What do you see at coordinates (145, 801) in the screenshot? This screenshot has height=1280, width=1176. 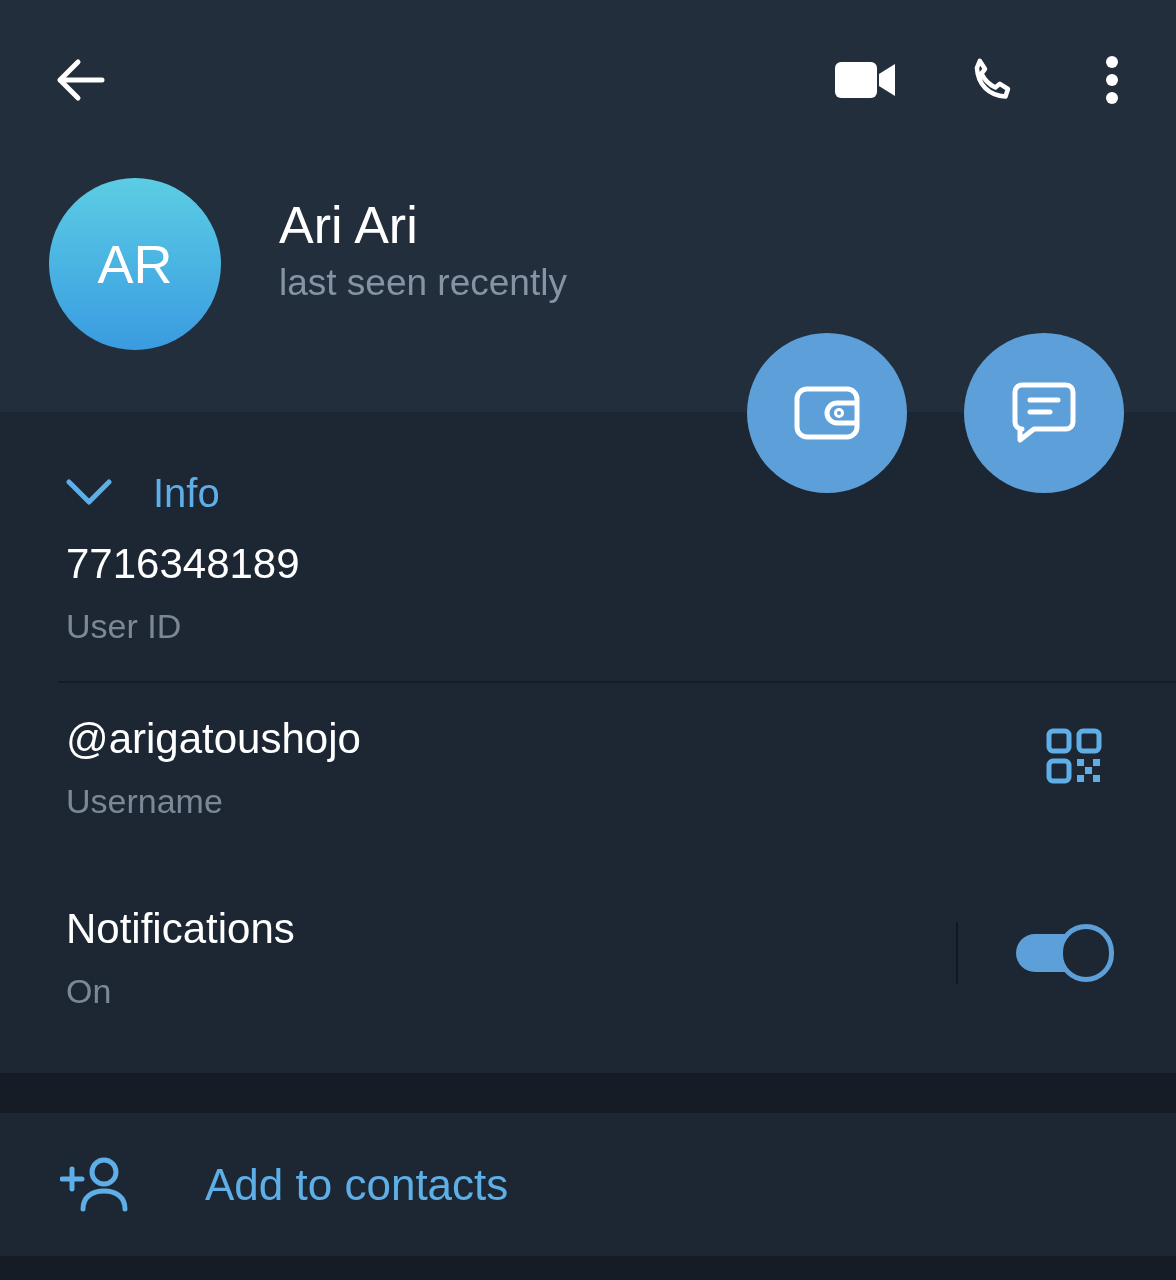 I see `row-label: Username` at bounding box center [145, 801].